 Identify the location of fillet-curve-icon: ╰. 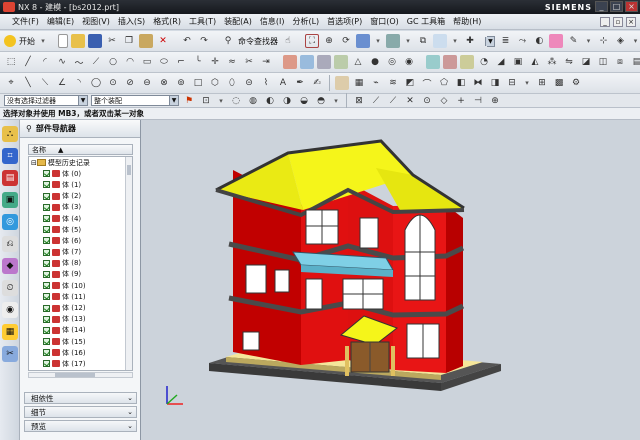
(198, 62).